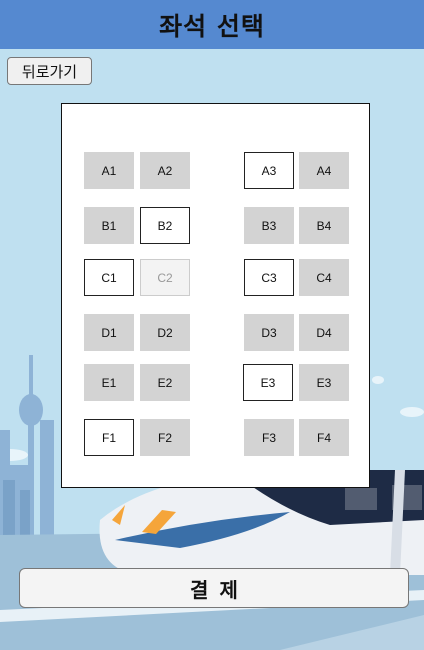  I want to click on seat-d4: D4, so click(324, 332).